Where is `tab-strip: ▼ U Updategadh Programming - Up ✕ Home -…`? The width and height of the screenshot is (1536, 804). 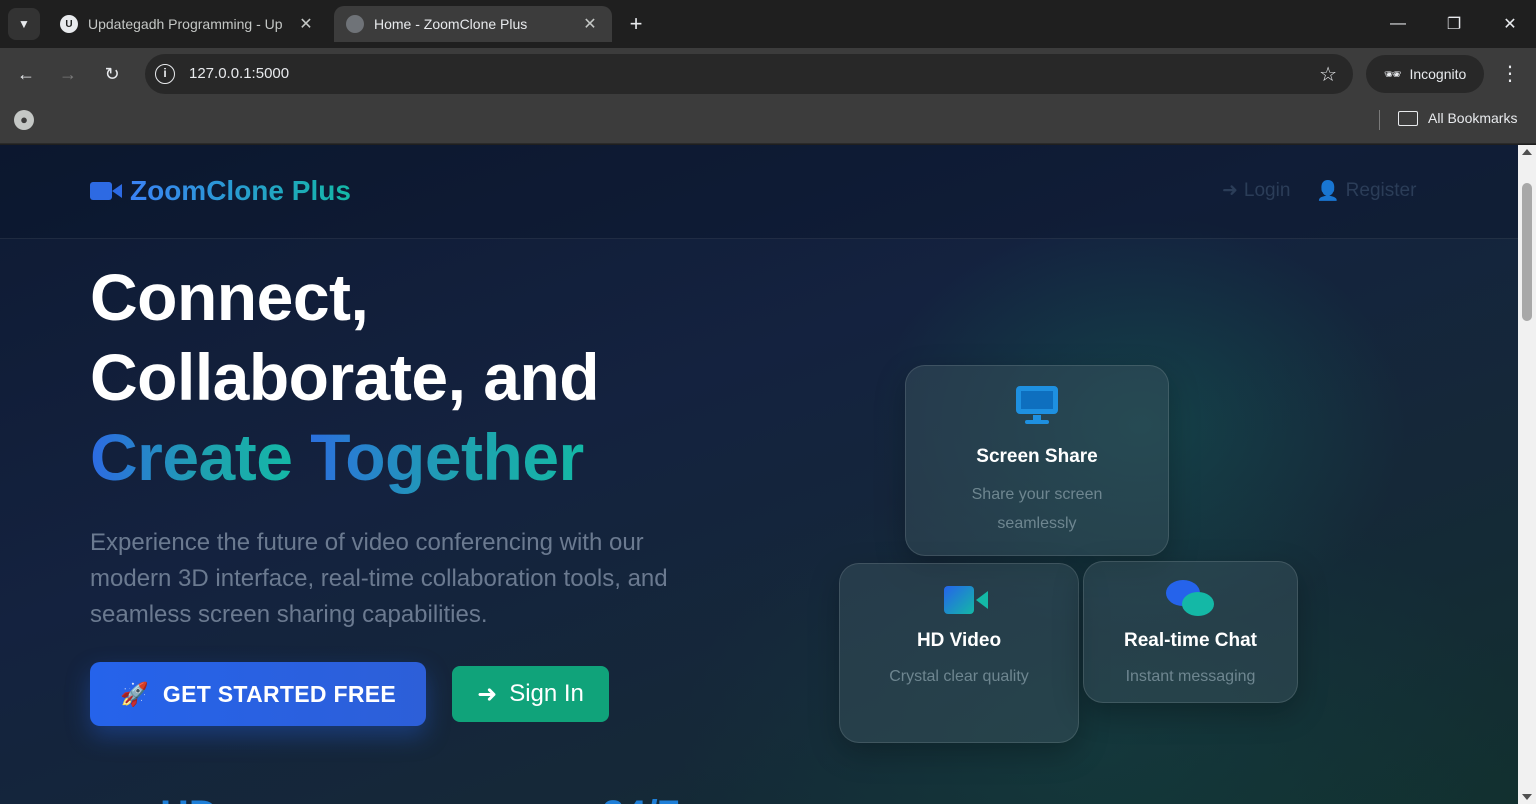
tab-strip: ▼ U Updategadh Programming - Up ✕ Home -… is located at coordinates (768, 24).